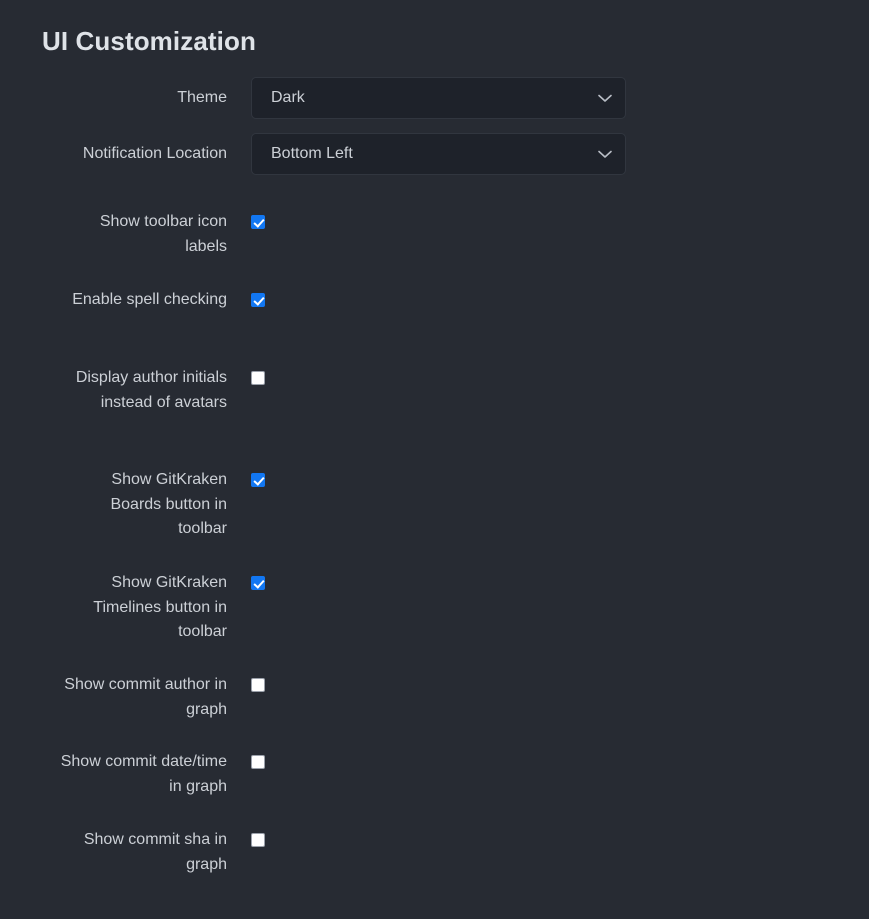 The width and height of the screenshot is (869, 919). I want to click on control-show-toolbar-icon-labels, so click(548, 222).